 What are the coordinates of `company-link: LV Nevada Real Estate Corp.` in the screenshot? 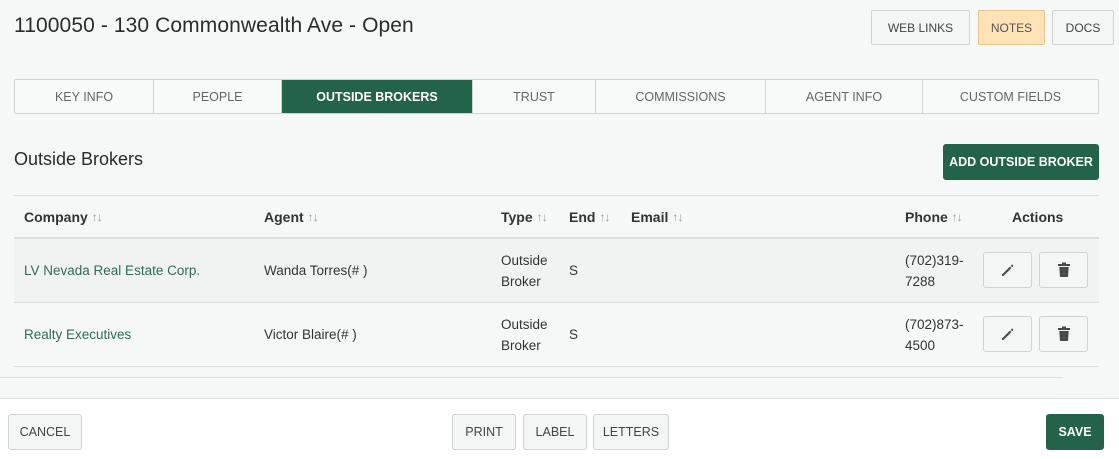 It's located at (112, 270).